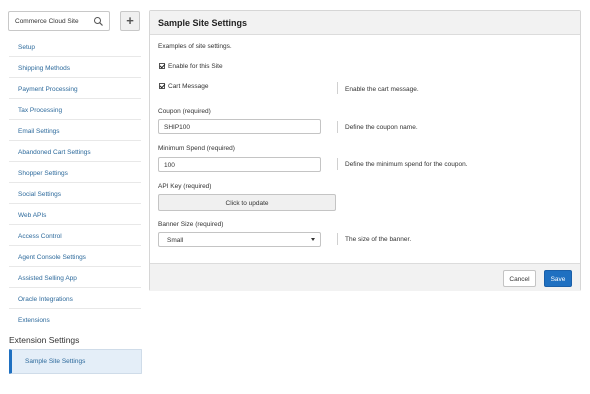 This screenshot has width=590, height=394. What do you see at coordinates (365, 23) in the screenshot?
I see `panel-header: Sample Site Settings` at bounding box center [365, 23].